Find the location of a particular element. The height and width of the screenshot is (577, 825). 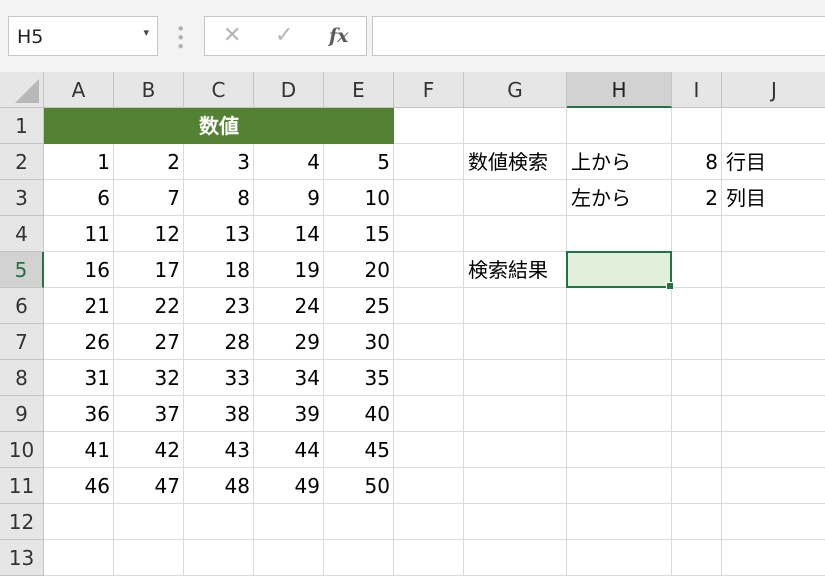

row-value-i2: 8 is located at coordinates (697, 162).